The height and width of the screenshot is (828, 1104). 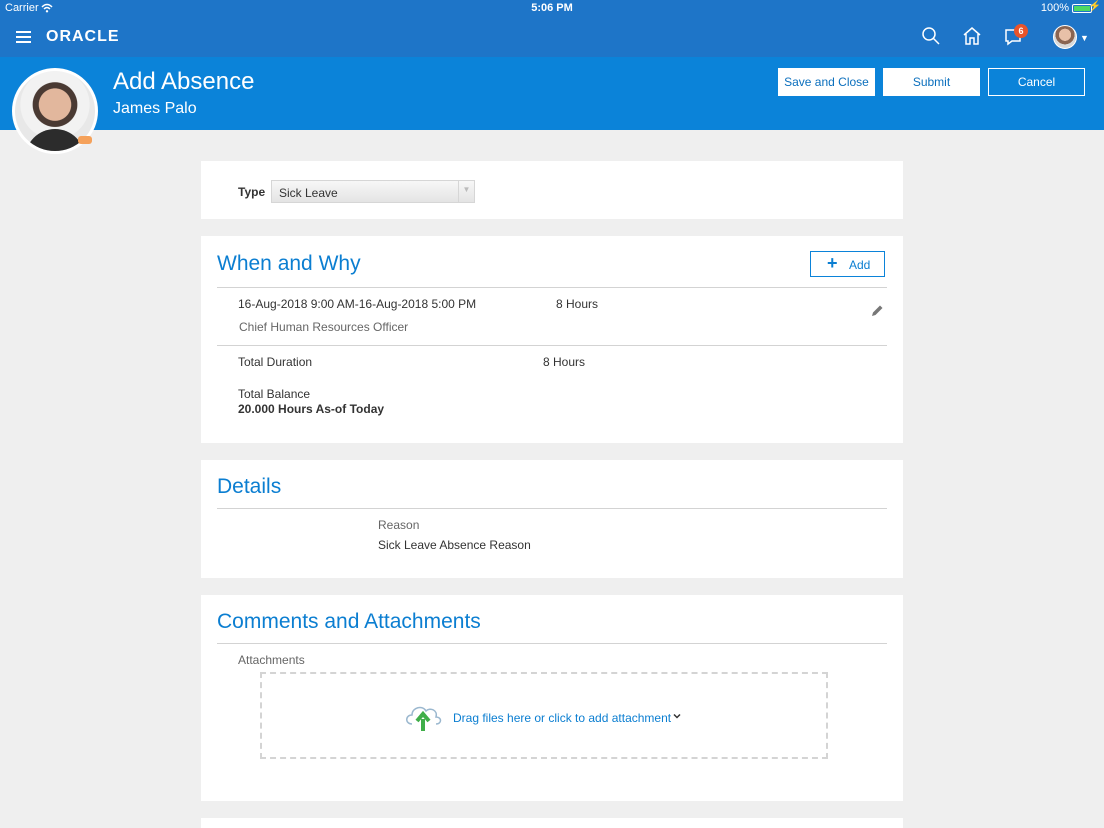 What do you see at coordinates (85, 140) in the screenshot?
I see `presence-badge` at bounding box center [85, 140].